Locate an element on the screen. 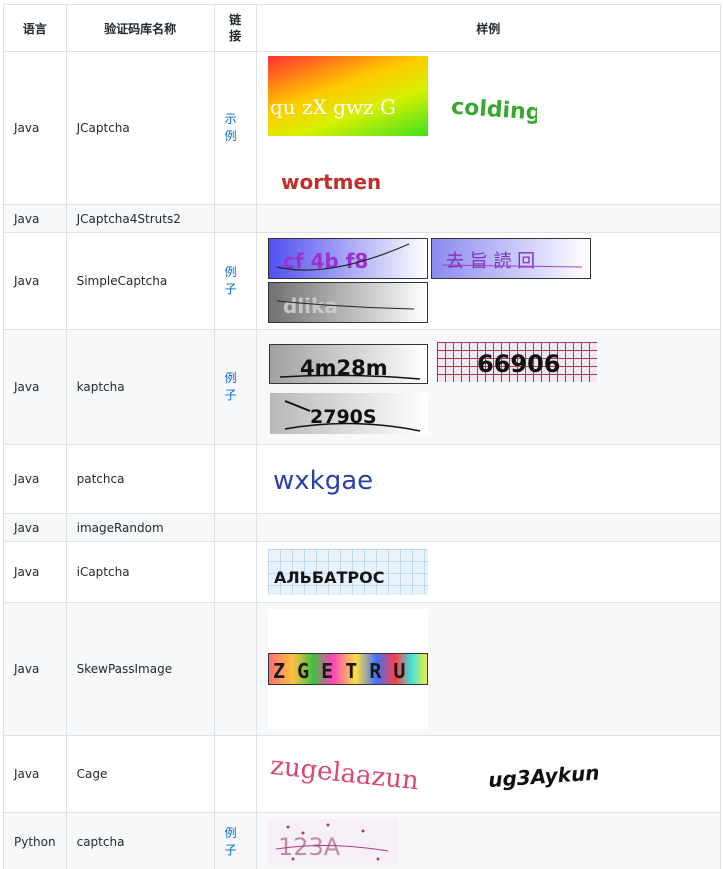 The height and width of the screenshot is (869, 723). black-cage-captcha-image: ug3Aykun is located at coordinates (569, 773).